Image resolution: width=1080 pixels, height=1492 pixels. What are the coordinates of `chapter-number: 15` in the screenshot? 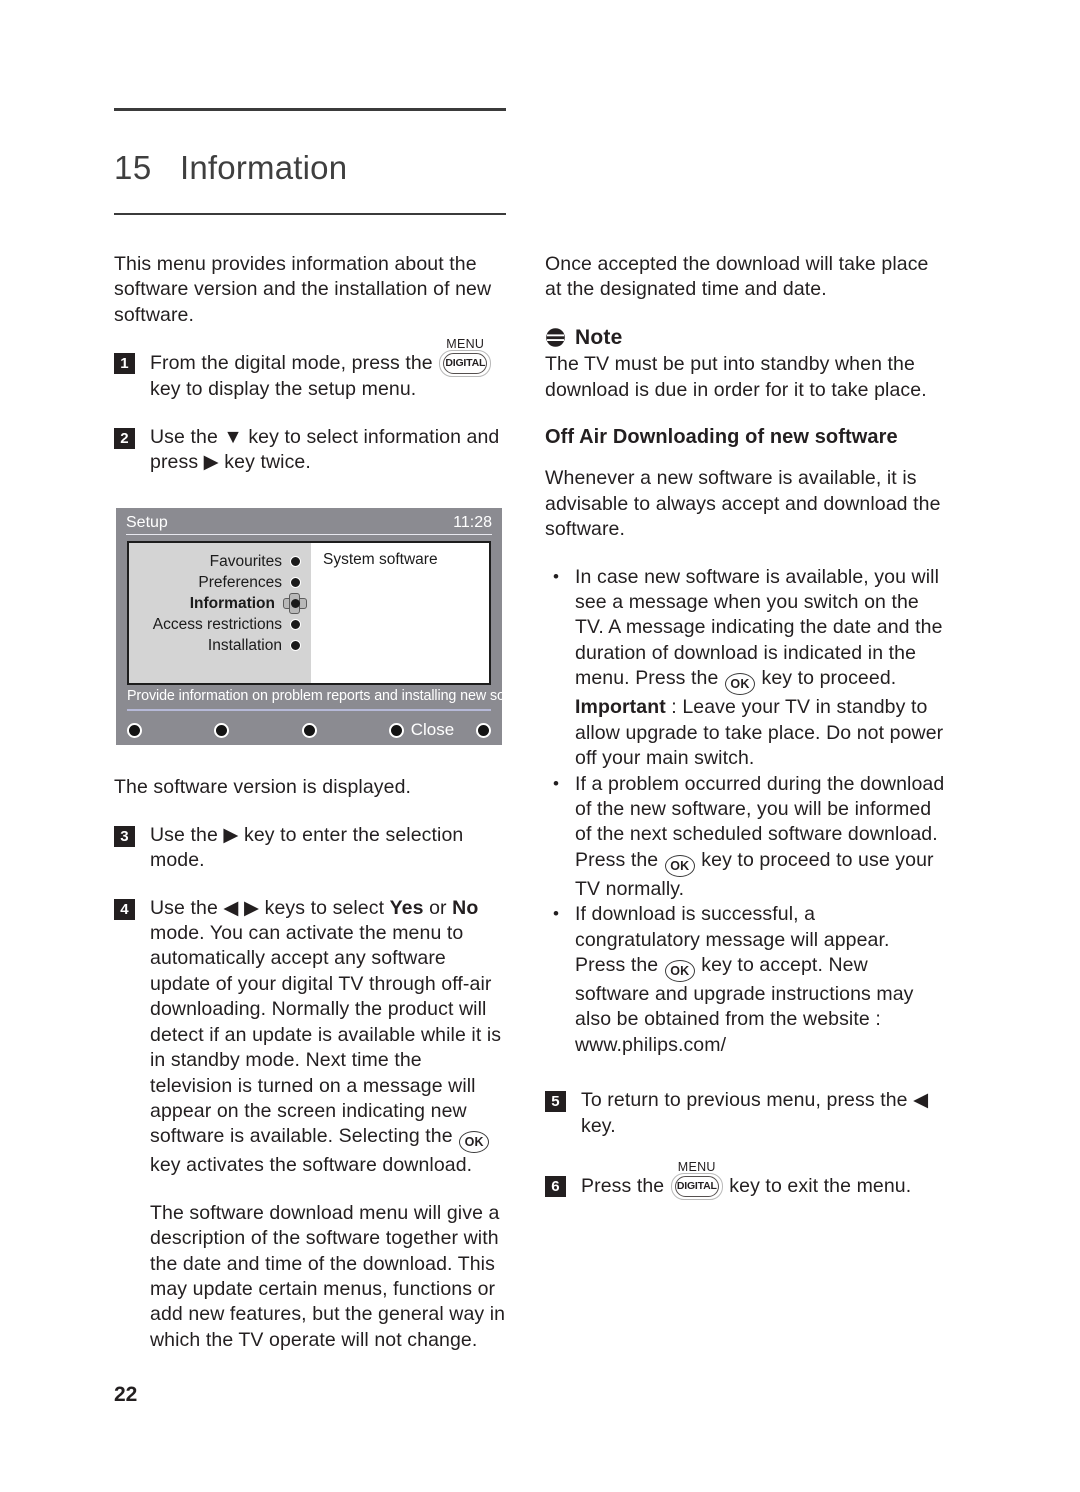 It's located at (133, 167).